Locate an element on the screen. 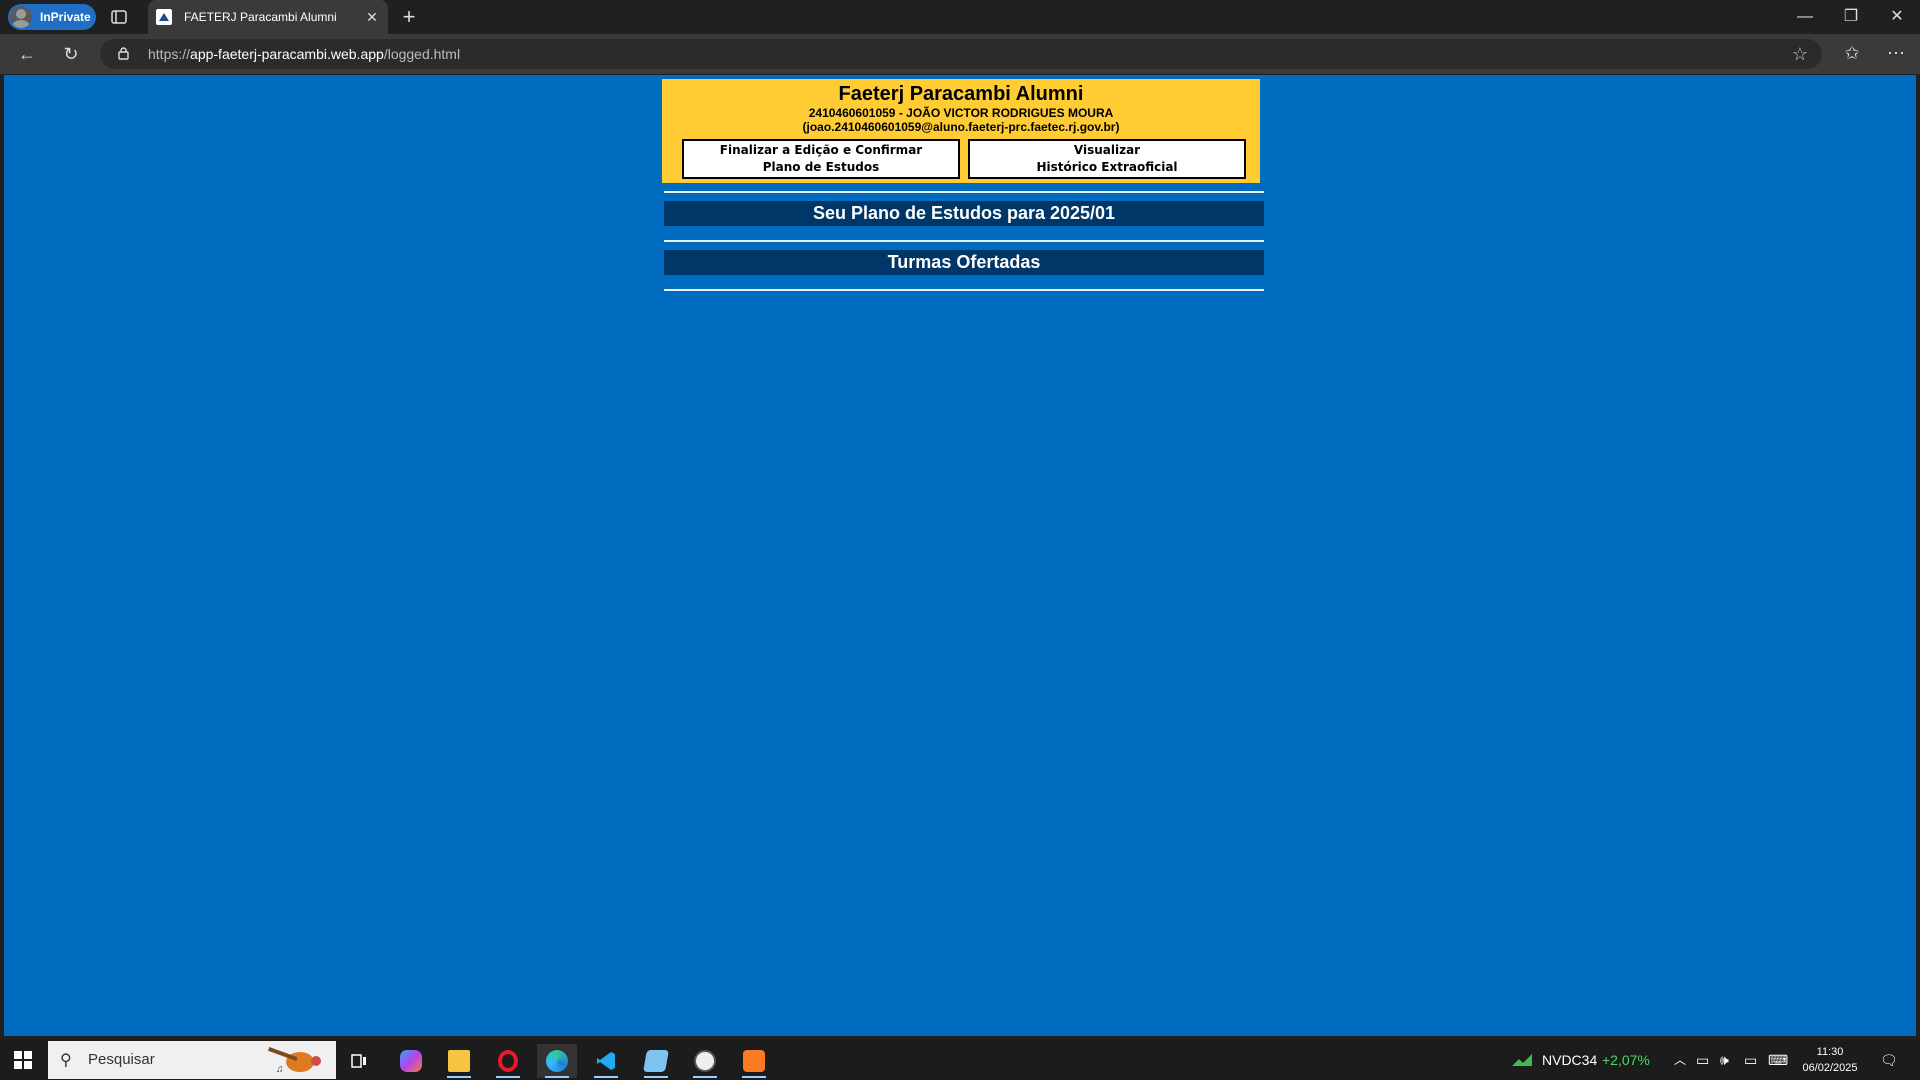  history-line1: Visualizar is located at coordinates (1107, 150).